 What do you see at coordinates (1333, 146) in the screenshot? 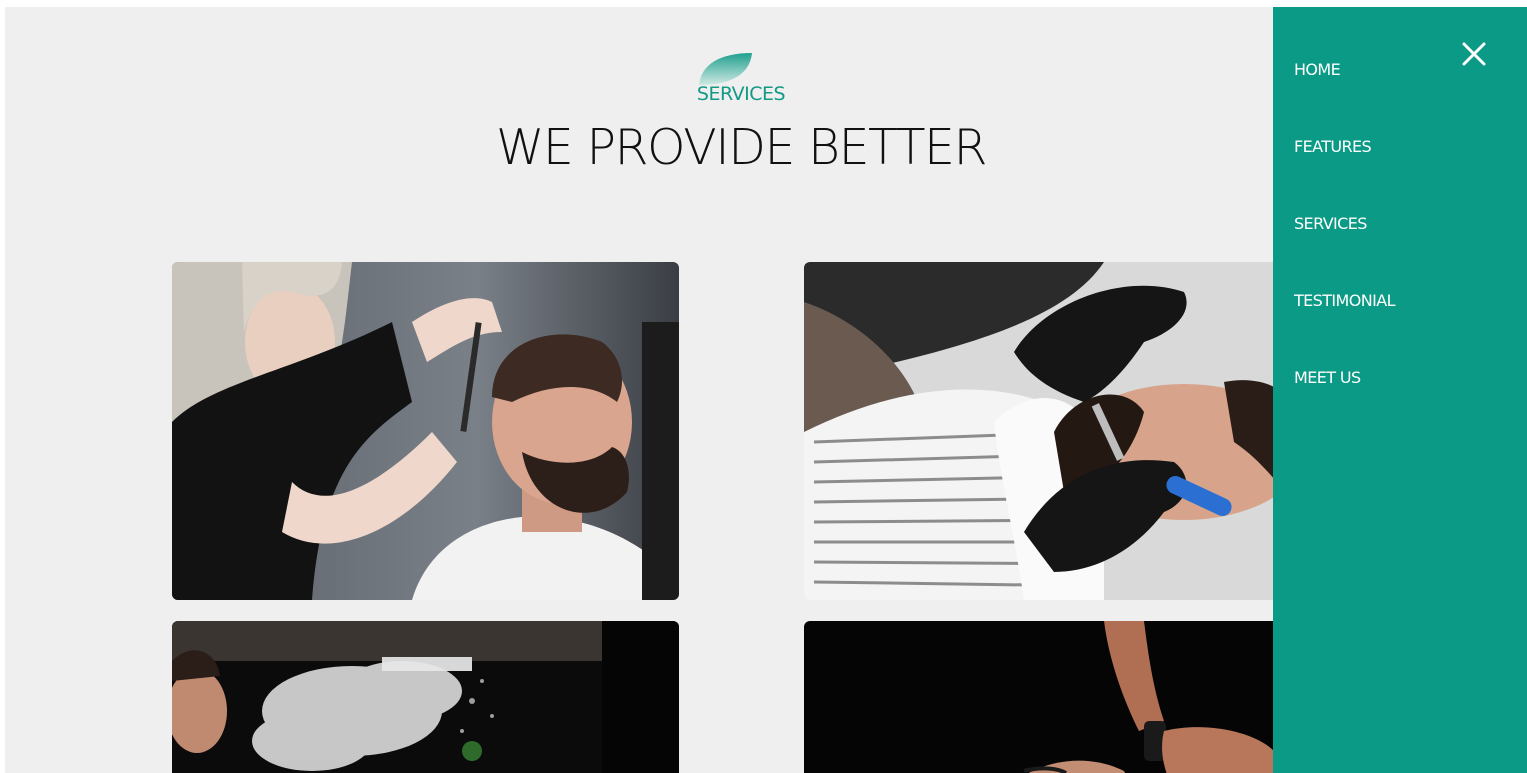
I see `nav-item-features: FEATURES` at bounding box center [1333, 146].